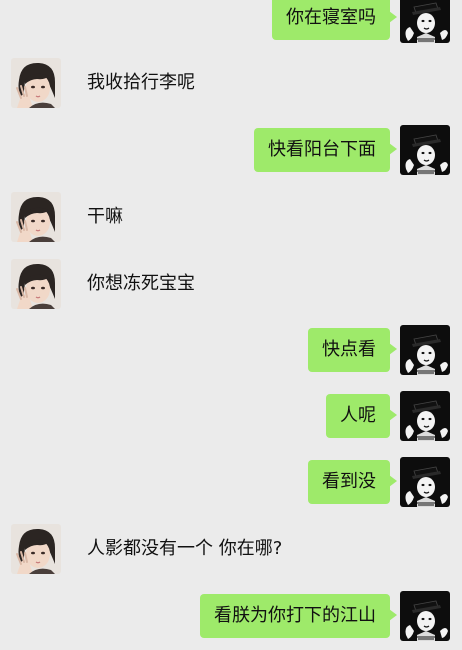 The width and height of the screenshot is (462, 650). Describe the element at coordinates (325, 150) in the screenshot. I see `outgoing-message-bubble: 快看阳台下面` at that location.